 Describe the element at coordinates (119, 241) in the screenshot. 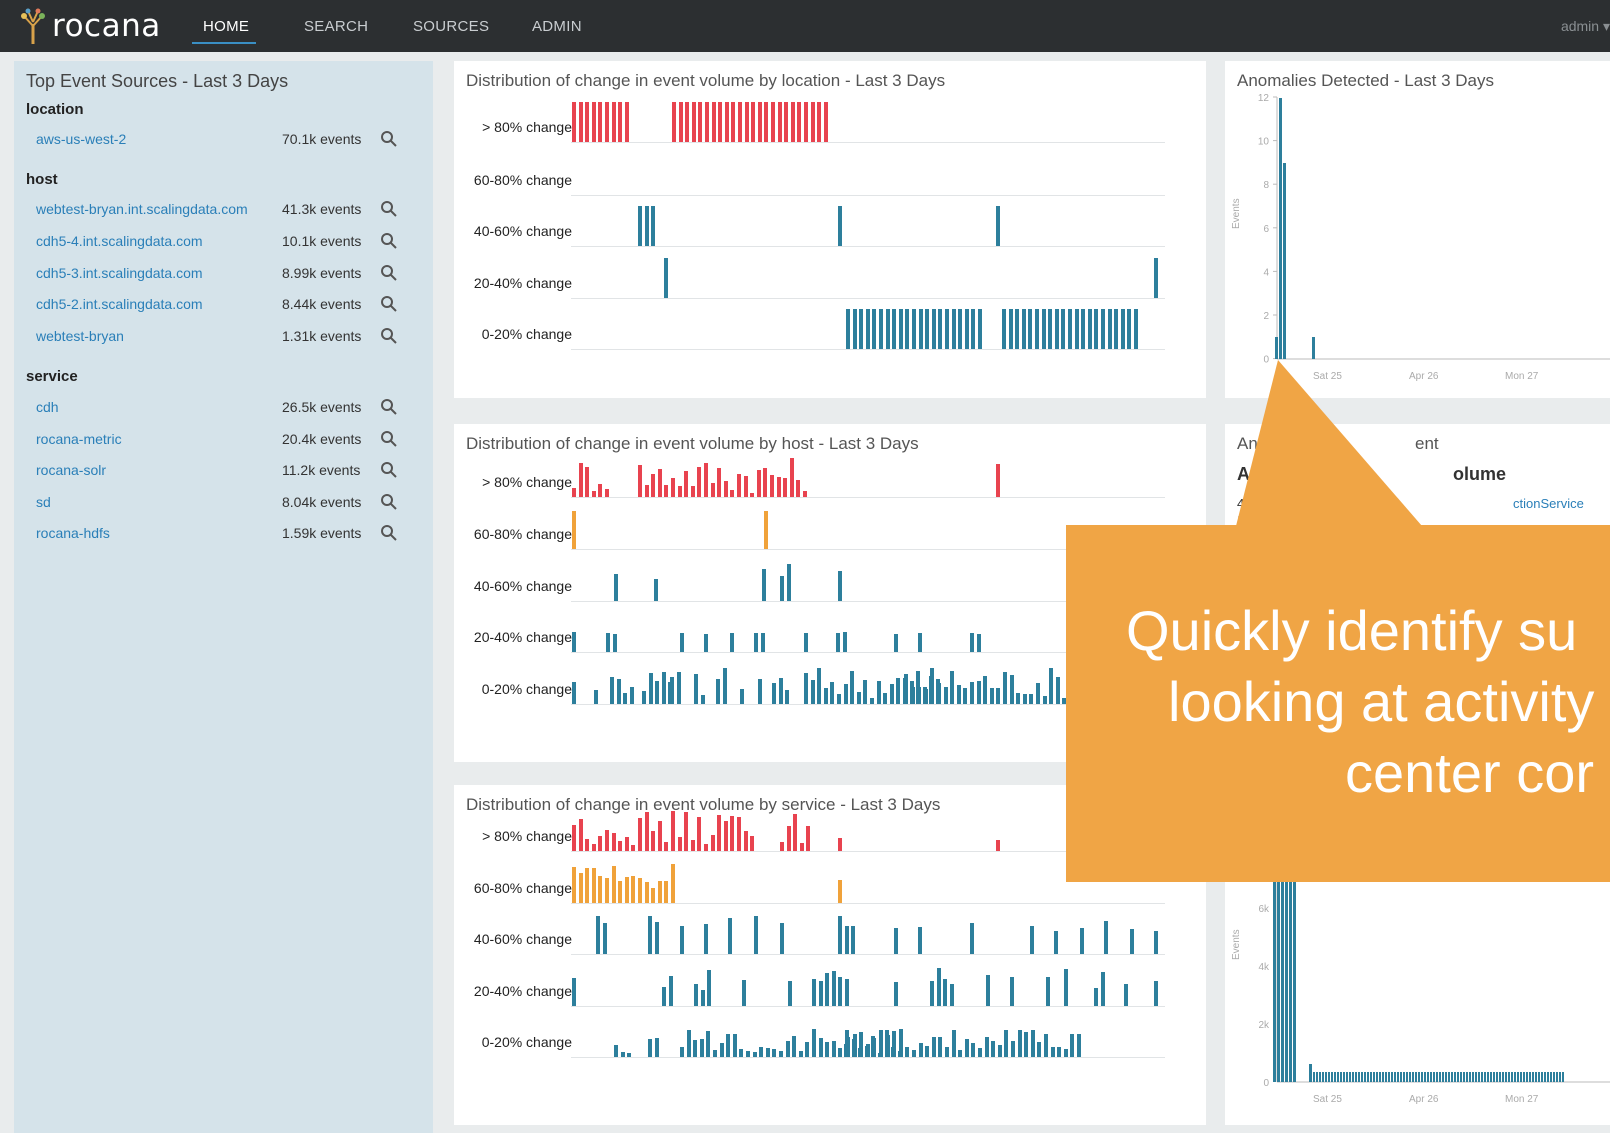

I see `source-link: cdh5-4.int.scalingdata.com` at that location.